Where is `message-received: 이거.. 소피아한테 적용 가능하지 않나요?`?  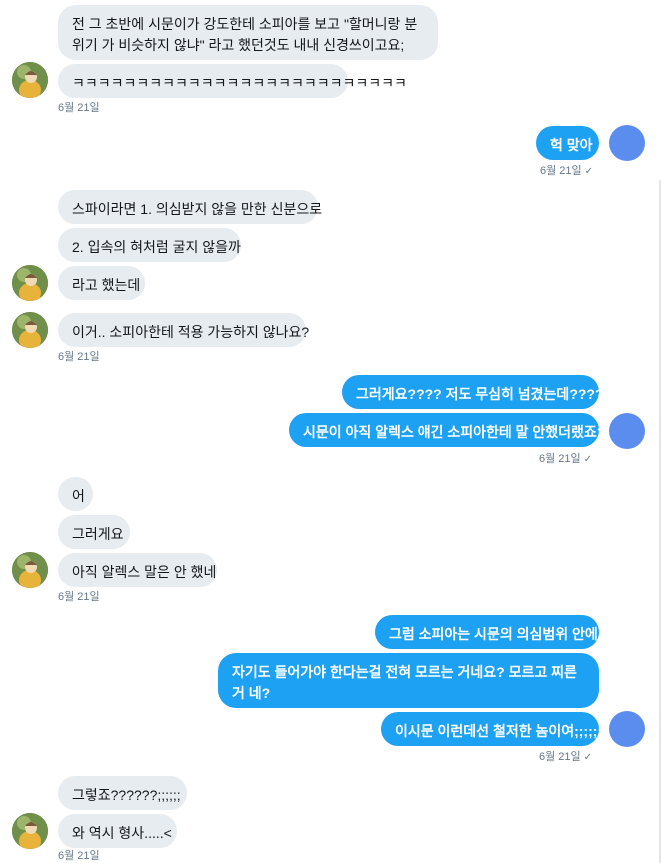 message-received: 이거.. 소피아한테 적용 가능하지 않나요? is located at coordinates (183, 330).